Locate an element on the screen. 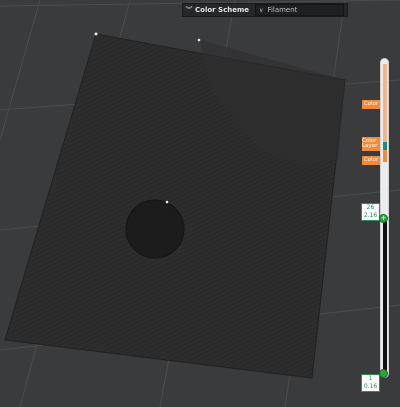 This screenshot has height=407, width=400. color-band-upper is located at coordinates (385, 104).